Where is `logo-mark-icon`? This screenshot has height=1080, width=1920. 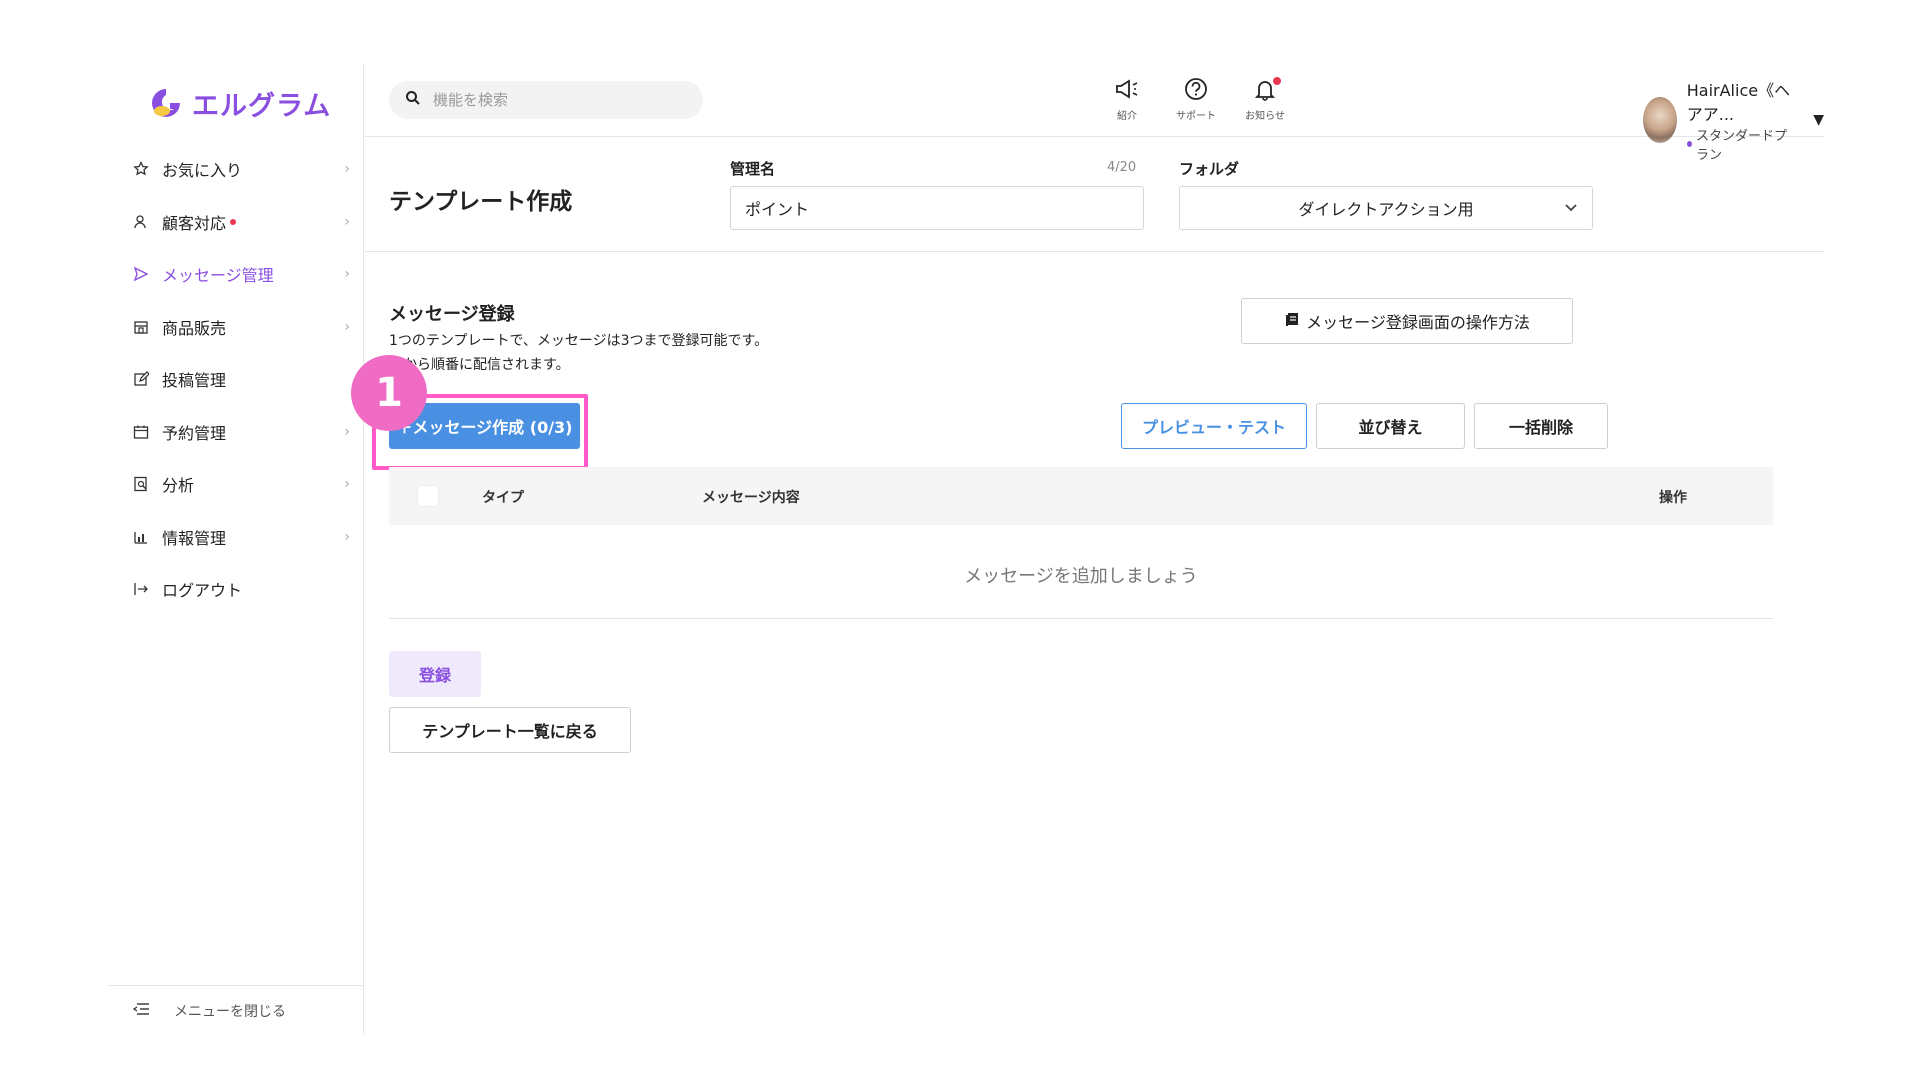
logo-mark-icon is located at coordinates (166, 103).